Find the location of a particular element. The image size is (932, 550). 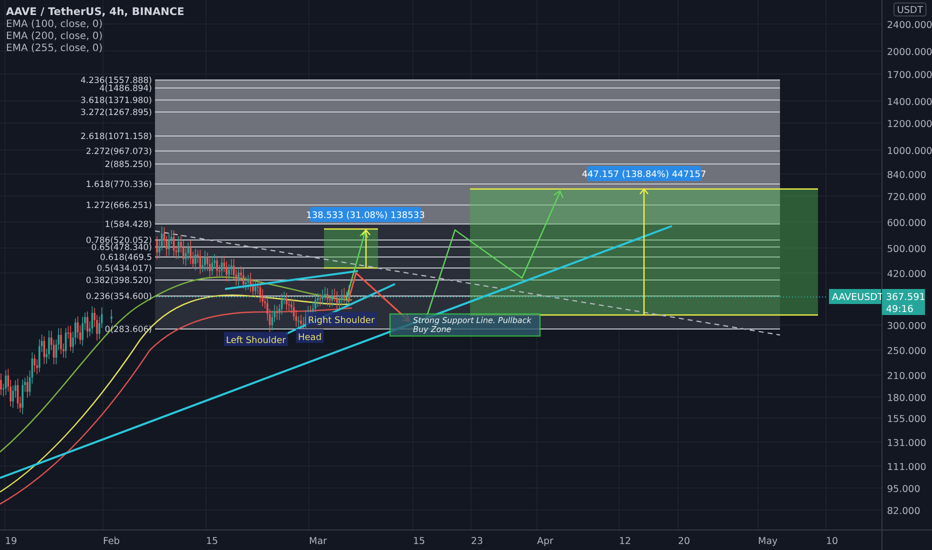

time-axis-label: Apr is located at coordinates (545, 541).